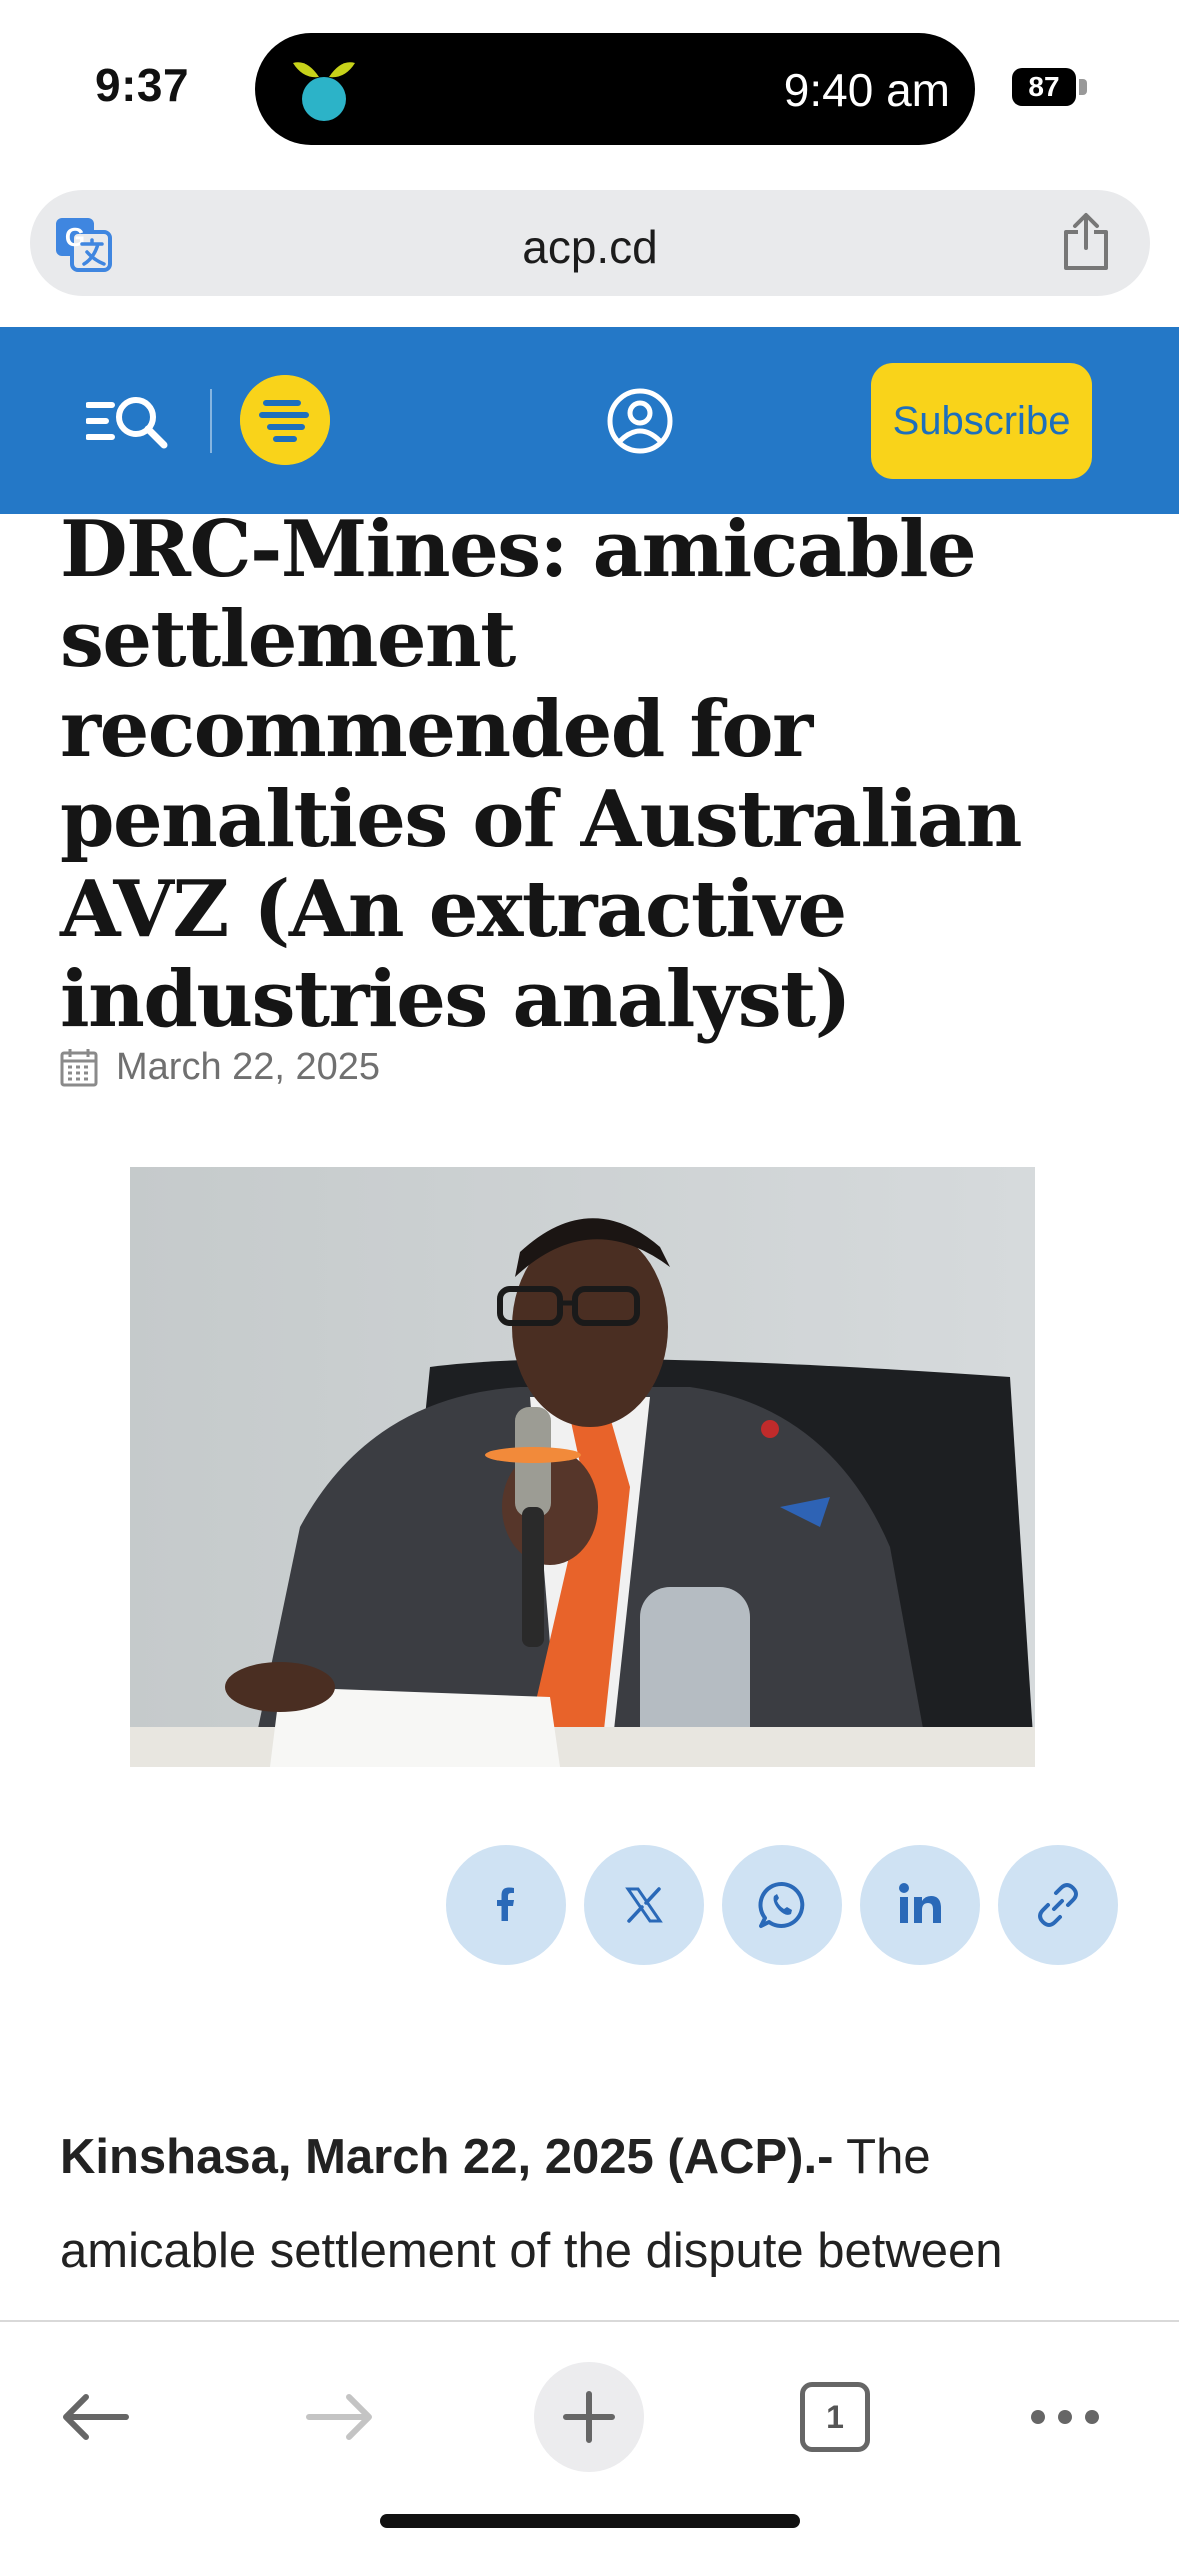 Image resolution: width=1179 pixels, height=2556 pixels. Describe the element at coordinates (211, 421) in the screenshot. I see `header-divider` at that location.